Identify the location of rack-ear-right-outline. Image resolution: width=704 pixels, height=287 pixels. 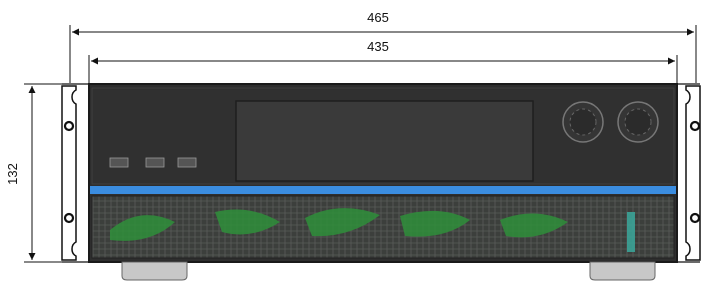
(693, 173).